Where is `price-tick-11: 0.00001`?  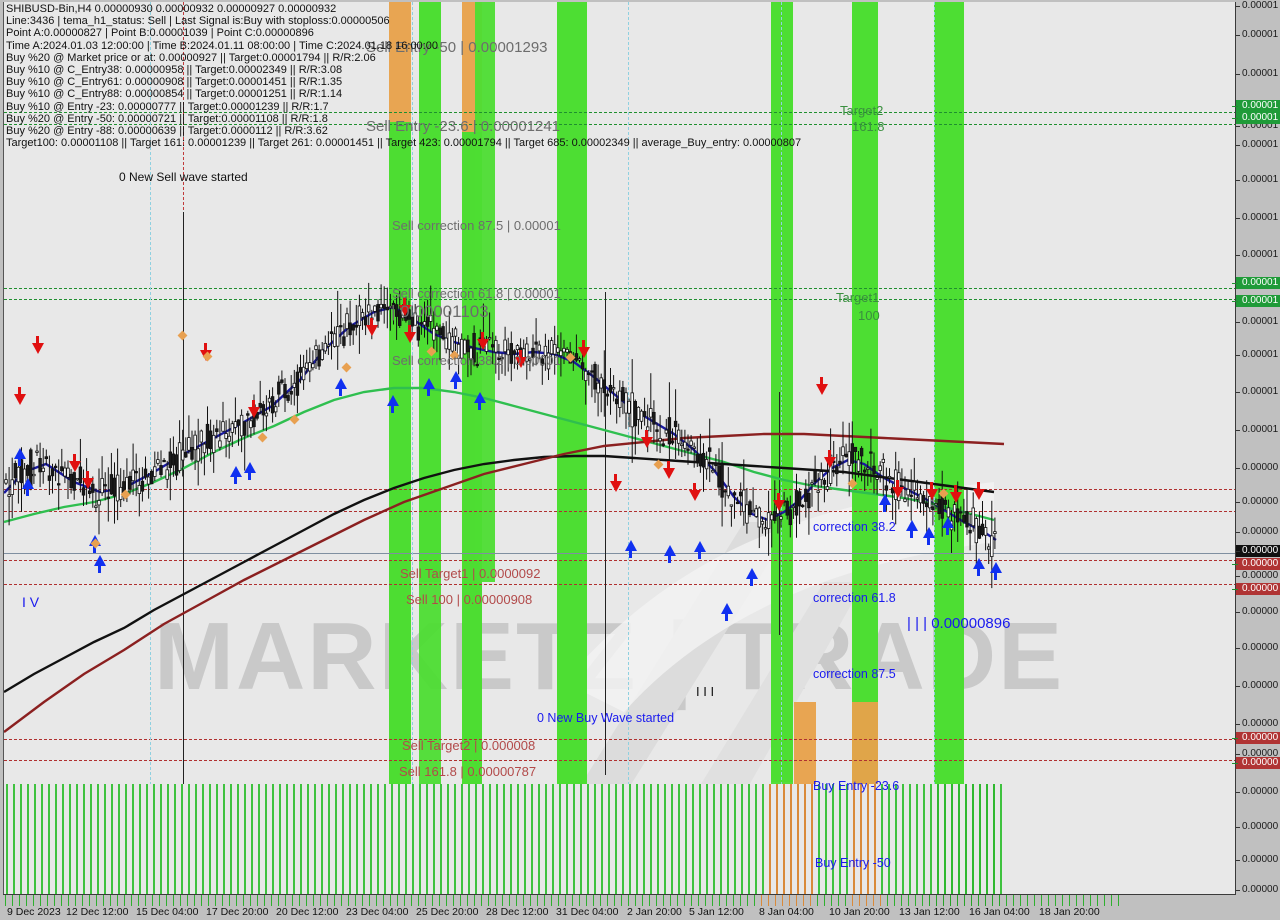
price-tick-11: 0.00001 is located at coordinates (1258, 322).